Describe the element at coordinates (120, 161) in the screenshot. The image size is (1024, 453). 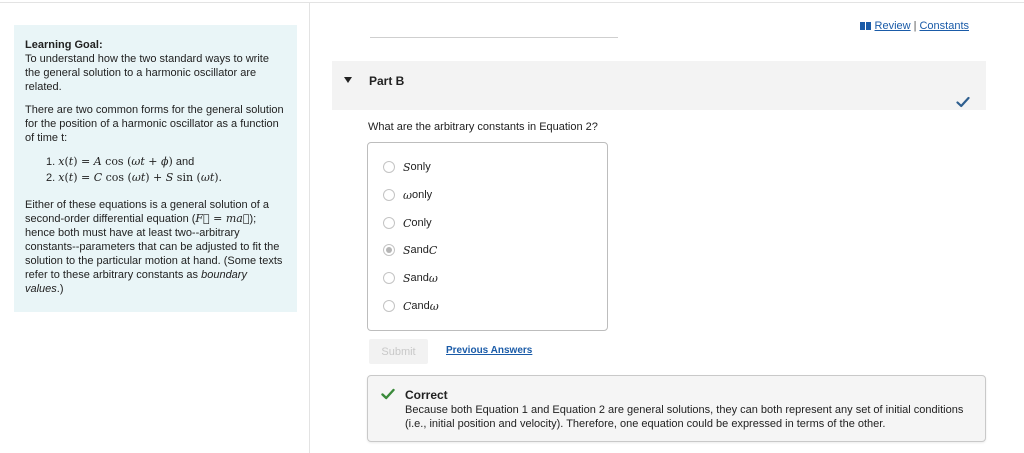
I see `equation-1: 1. x(t) = A cos (ωt + ϕ) and` at that location.